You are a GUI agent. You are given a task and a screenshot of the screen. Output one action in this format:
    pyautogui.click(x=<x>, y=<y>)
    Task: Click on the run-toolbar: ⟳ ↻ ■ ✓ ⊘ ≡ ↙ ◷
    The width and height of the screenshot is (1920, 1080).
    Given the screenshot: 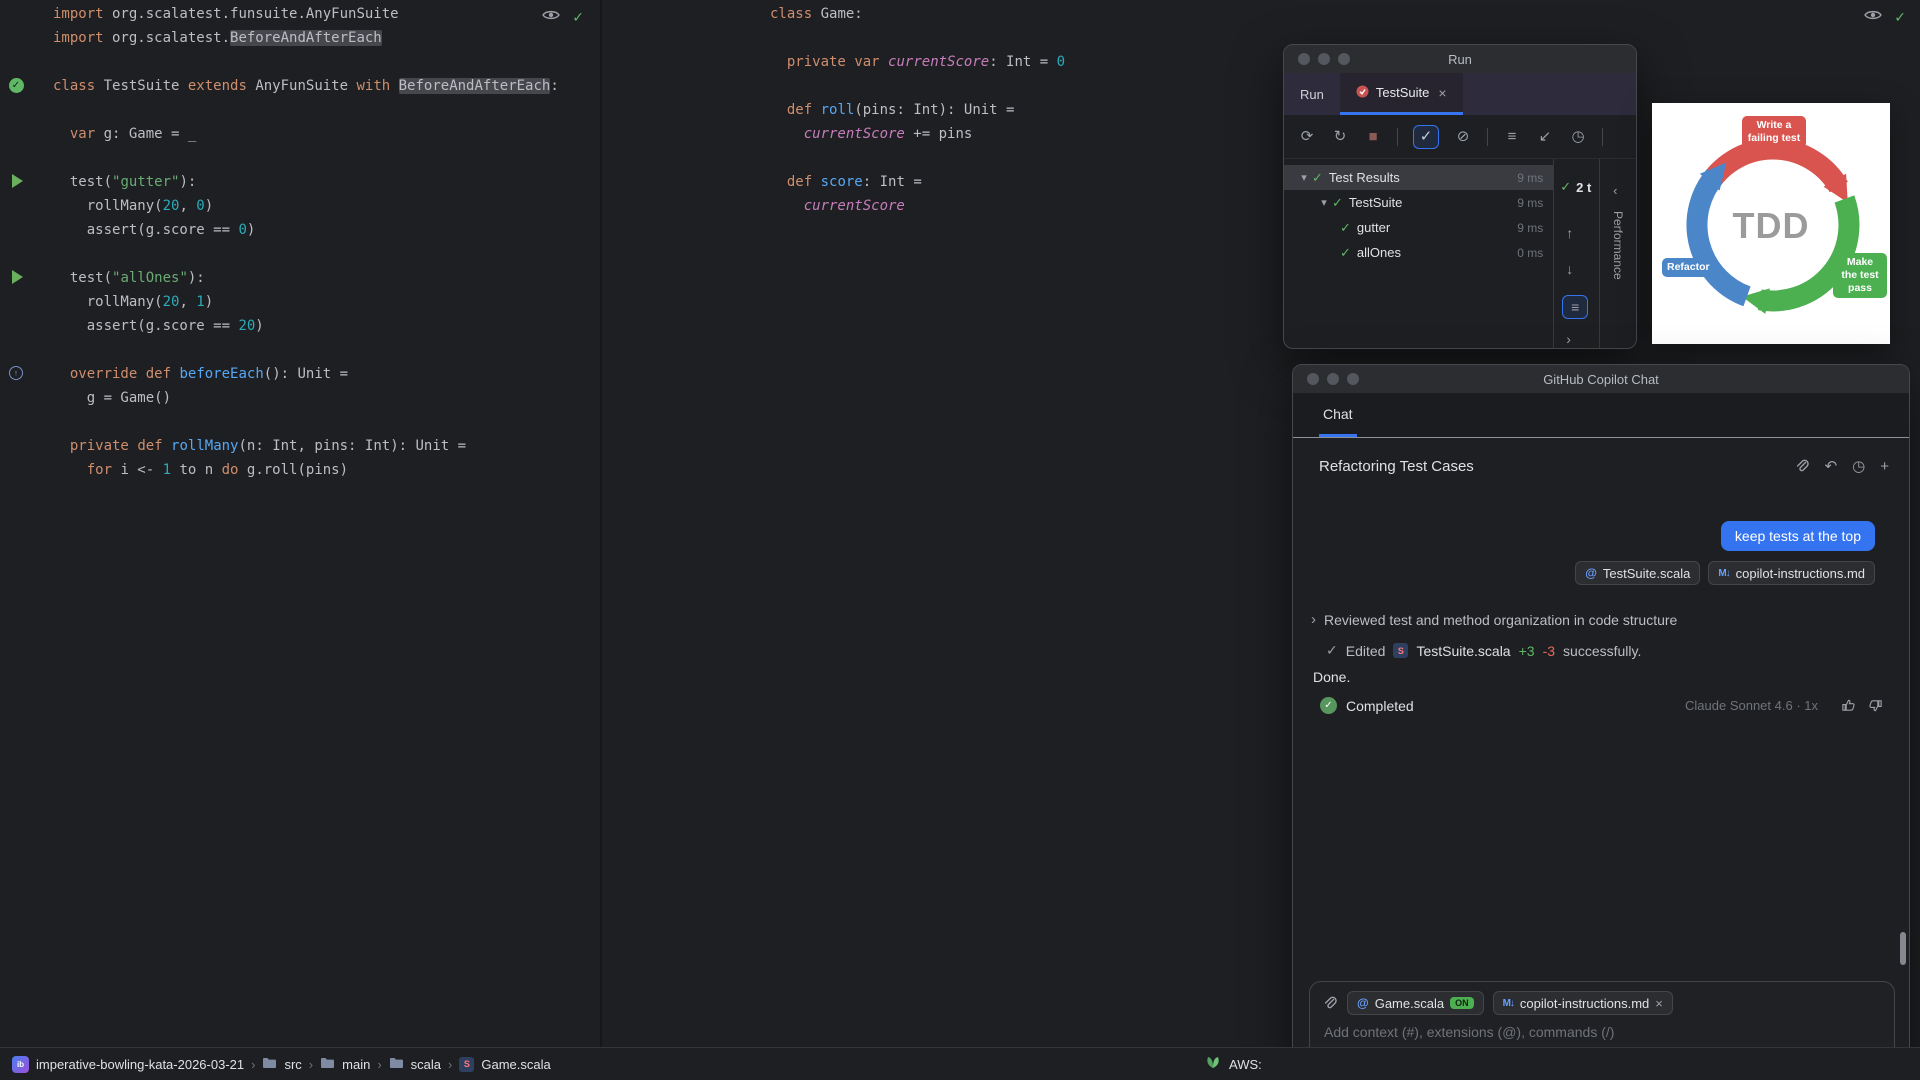 What is the action you would take?
    pyautogui.click(x=1460, y=137)
    